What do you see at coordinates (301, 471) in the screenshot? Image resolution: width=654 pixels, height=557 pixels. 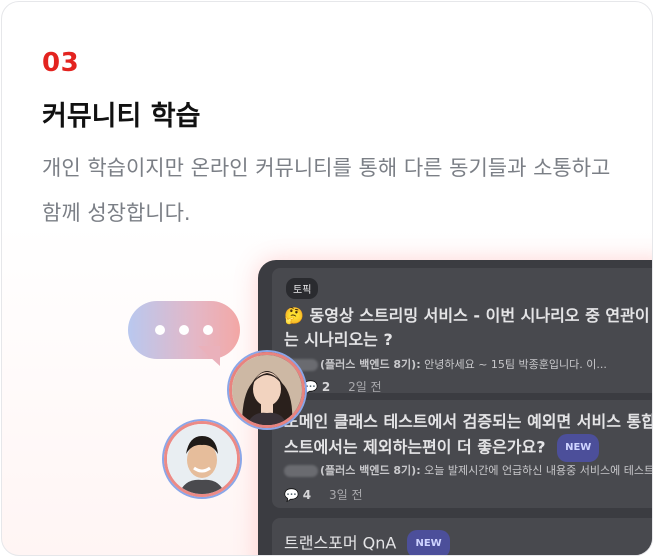 I see `blurred-author-name` at bounding box center [301, 471].